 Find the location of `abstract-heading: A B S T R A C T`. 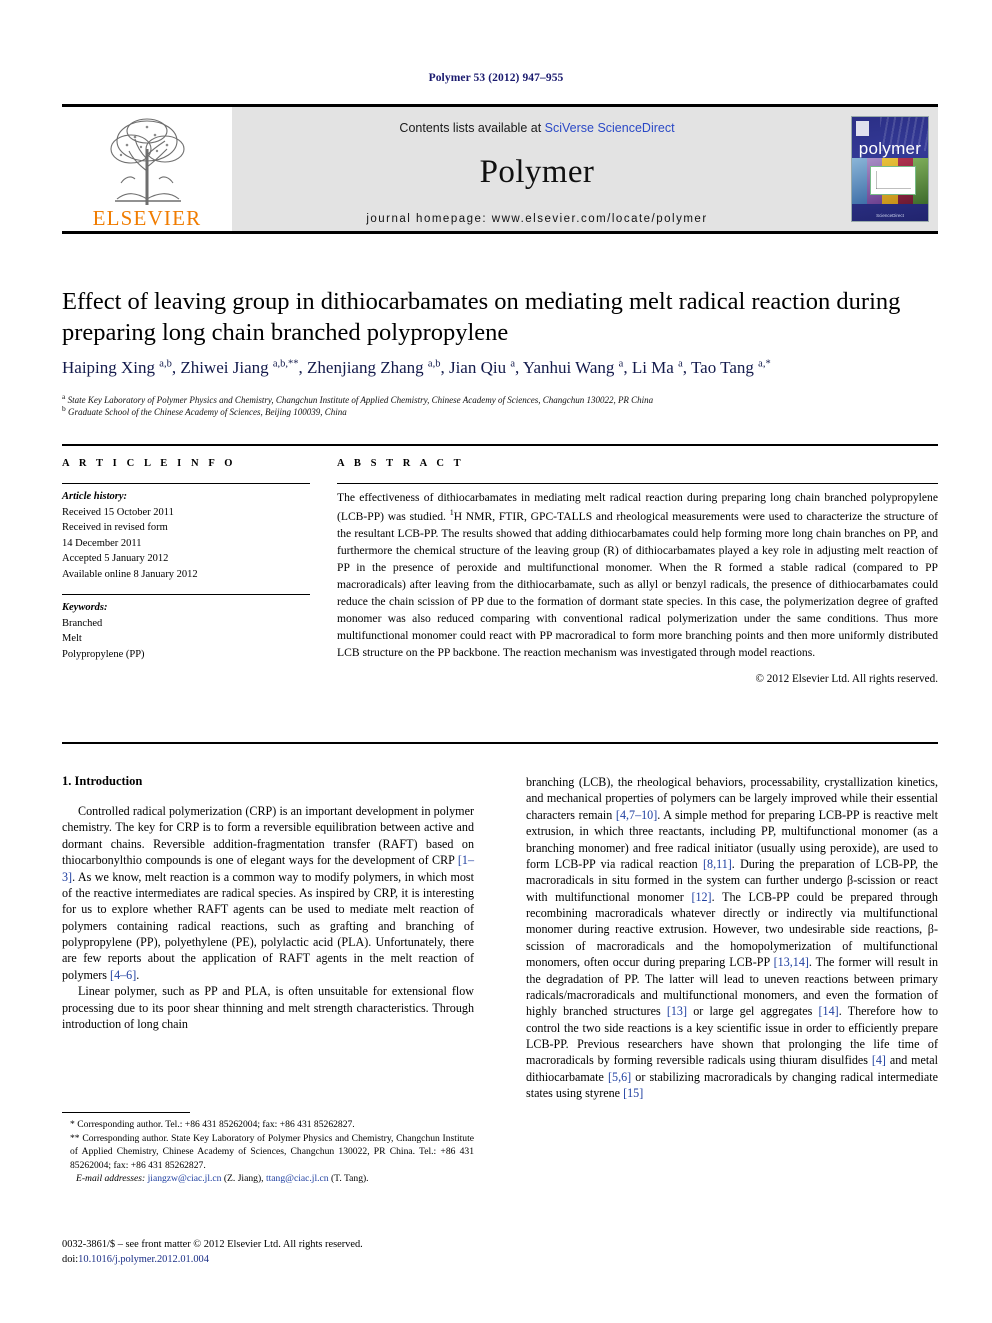

abstract-heading: A B S T R A C T is located at coordinates (401, 463).